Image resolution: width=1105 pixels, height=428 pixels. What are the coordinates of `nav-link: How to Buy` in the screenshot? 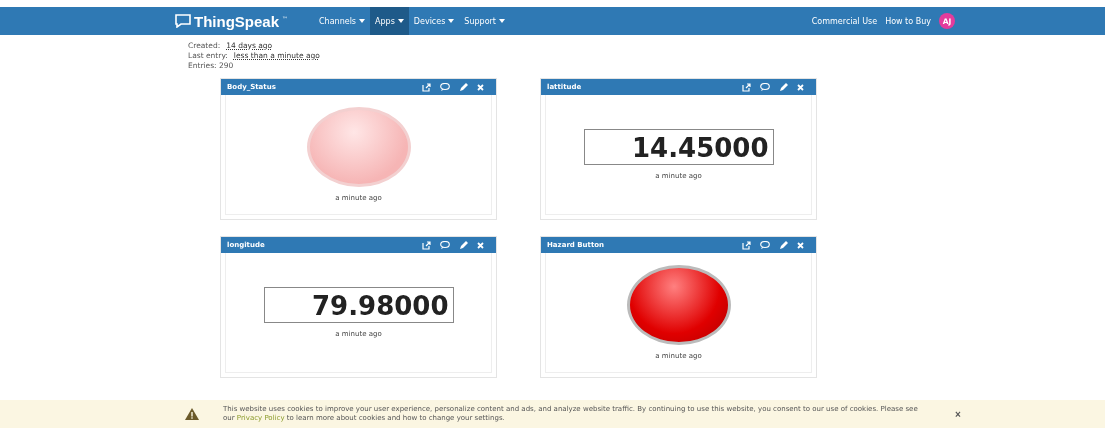 It's located at (908, 21).